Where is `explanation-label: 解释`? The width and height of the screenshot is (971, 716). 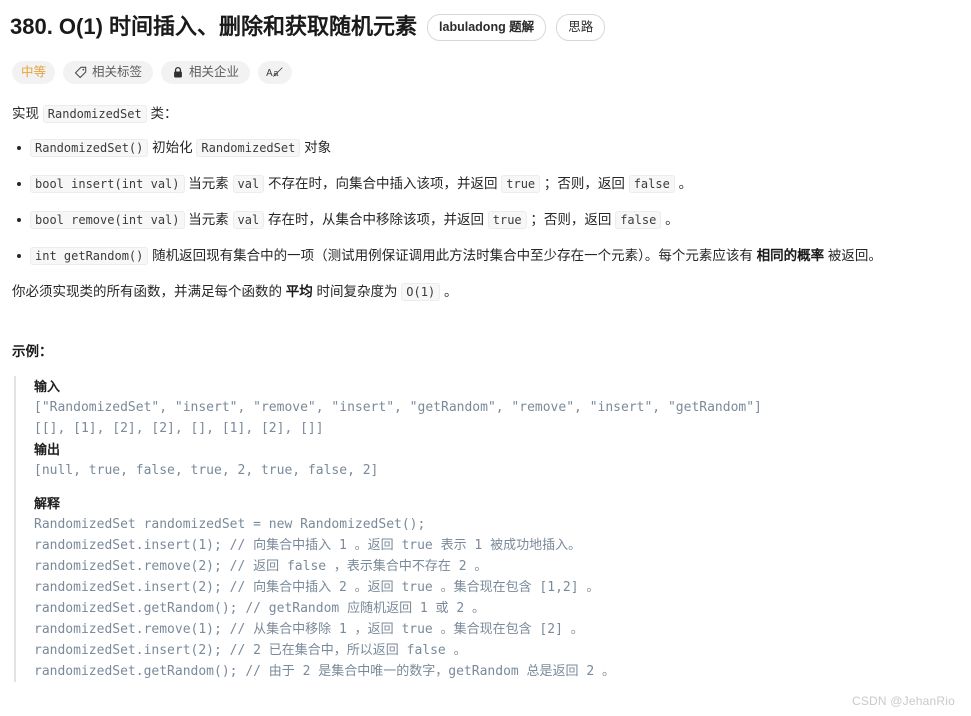 explanation-label: 解释 is located at coordinates (47, 503).